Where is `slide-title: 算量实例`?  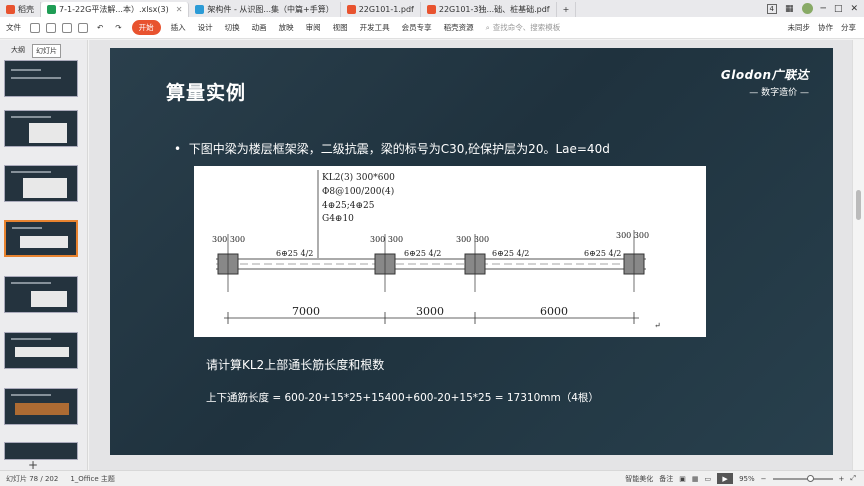
slide-title: 算量实例 is located at coordinates (206, 93).